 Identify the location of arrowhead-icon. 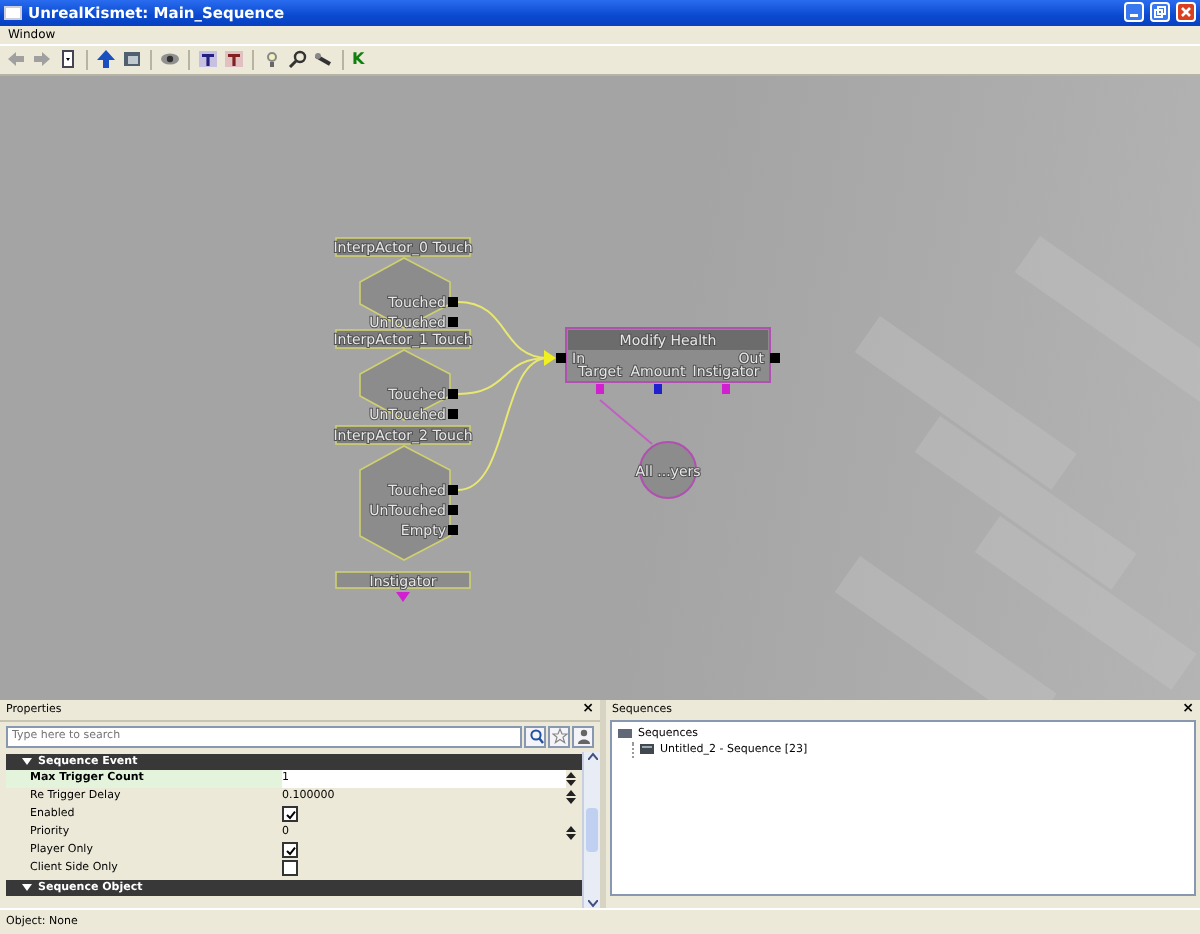
(550, 357).